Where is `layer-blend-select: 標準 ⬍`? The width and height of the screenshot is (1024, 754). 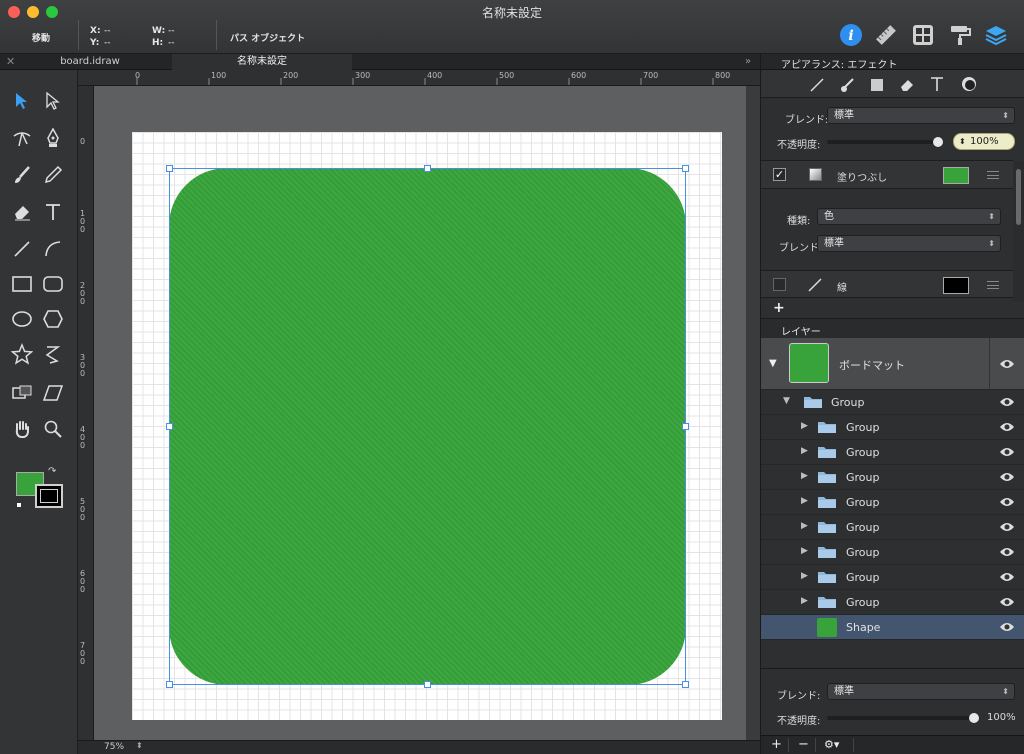 layer-blend-select: 標準 ⬍ is located at coordinates (921, 691).